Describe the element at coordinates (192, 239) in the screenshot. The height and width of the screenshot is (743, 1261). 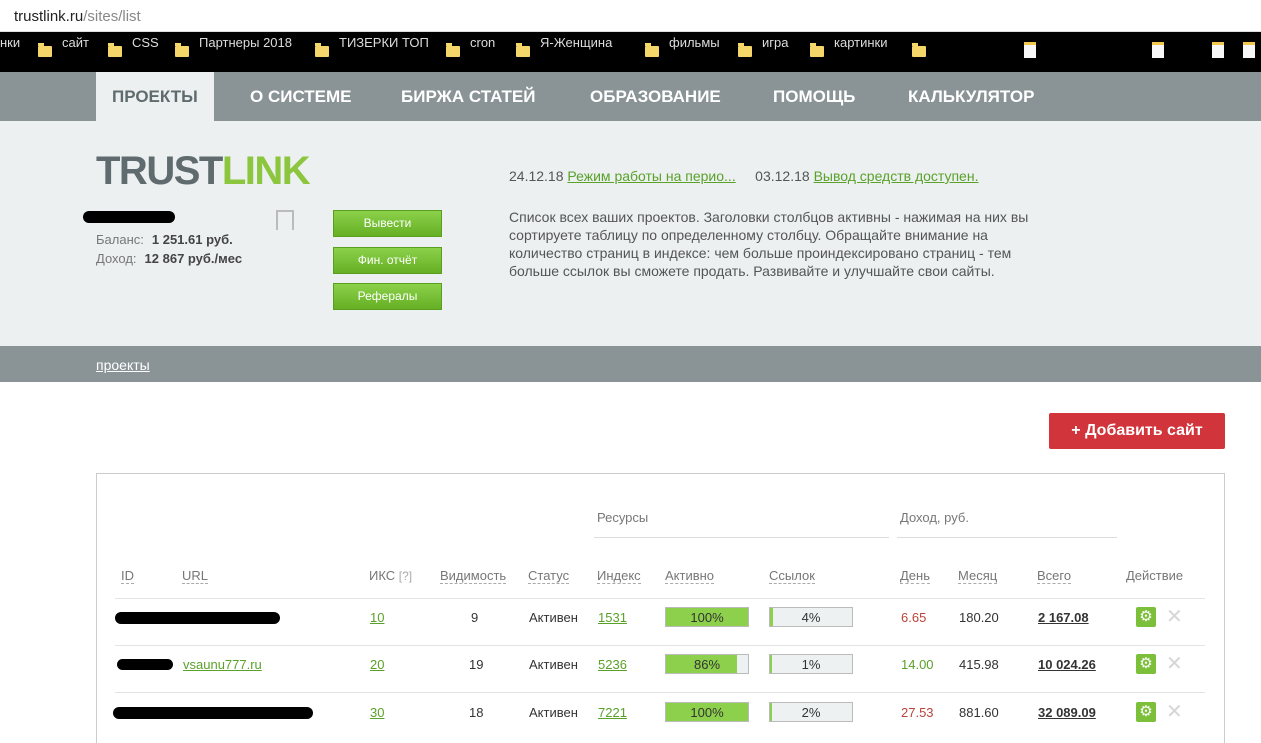
I see `balance-value: 1 251.61 руб.` at that location.